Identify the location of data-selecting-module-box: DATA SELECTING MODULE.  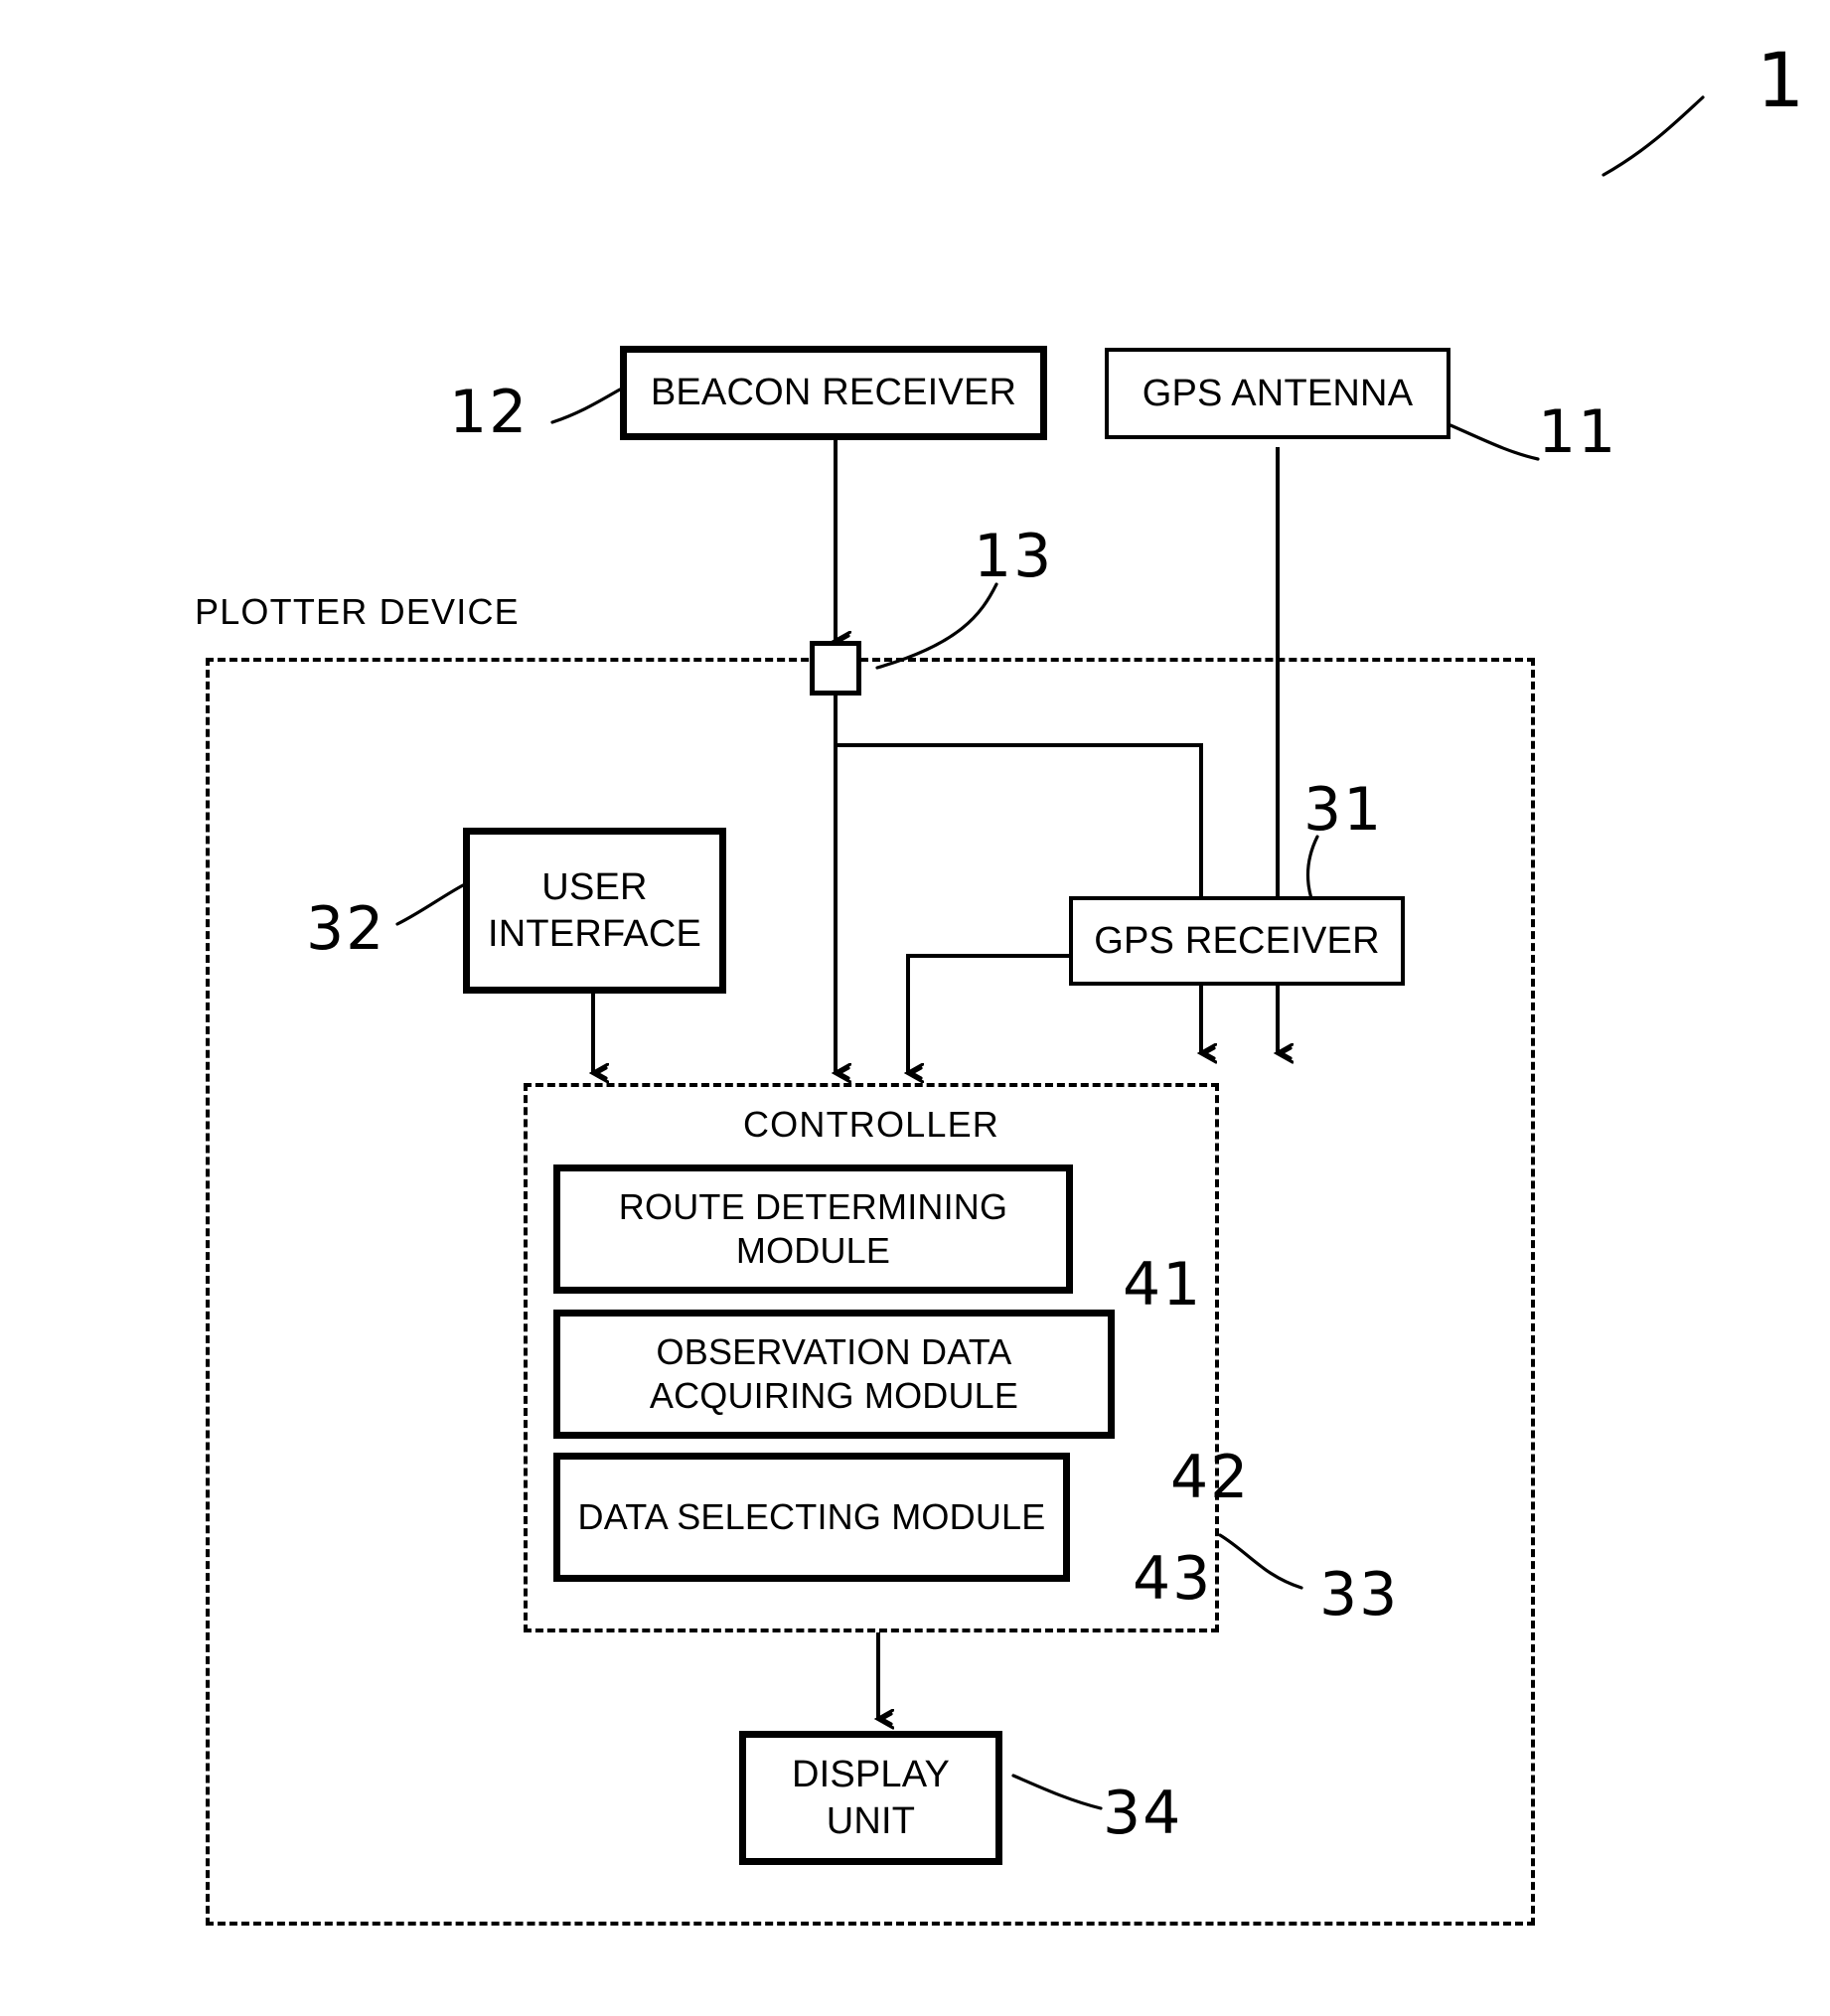
(811, 1518).